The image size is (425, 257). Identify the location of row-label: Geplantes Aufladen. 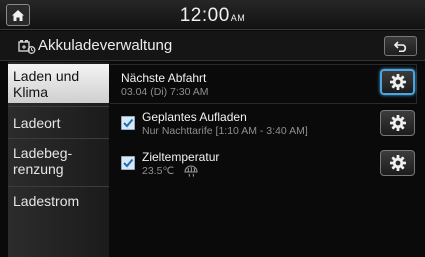
(194, 117).